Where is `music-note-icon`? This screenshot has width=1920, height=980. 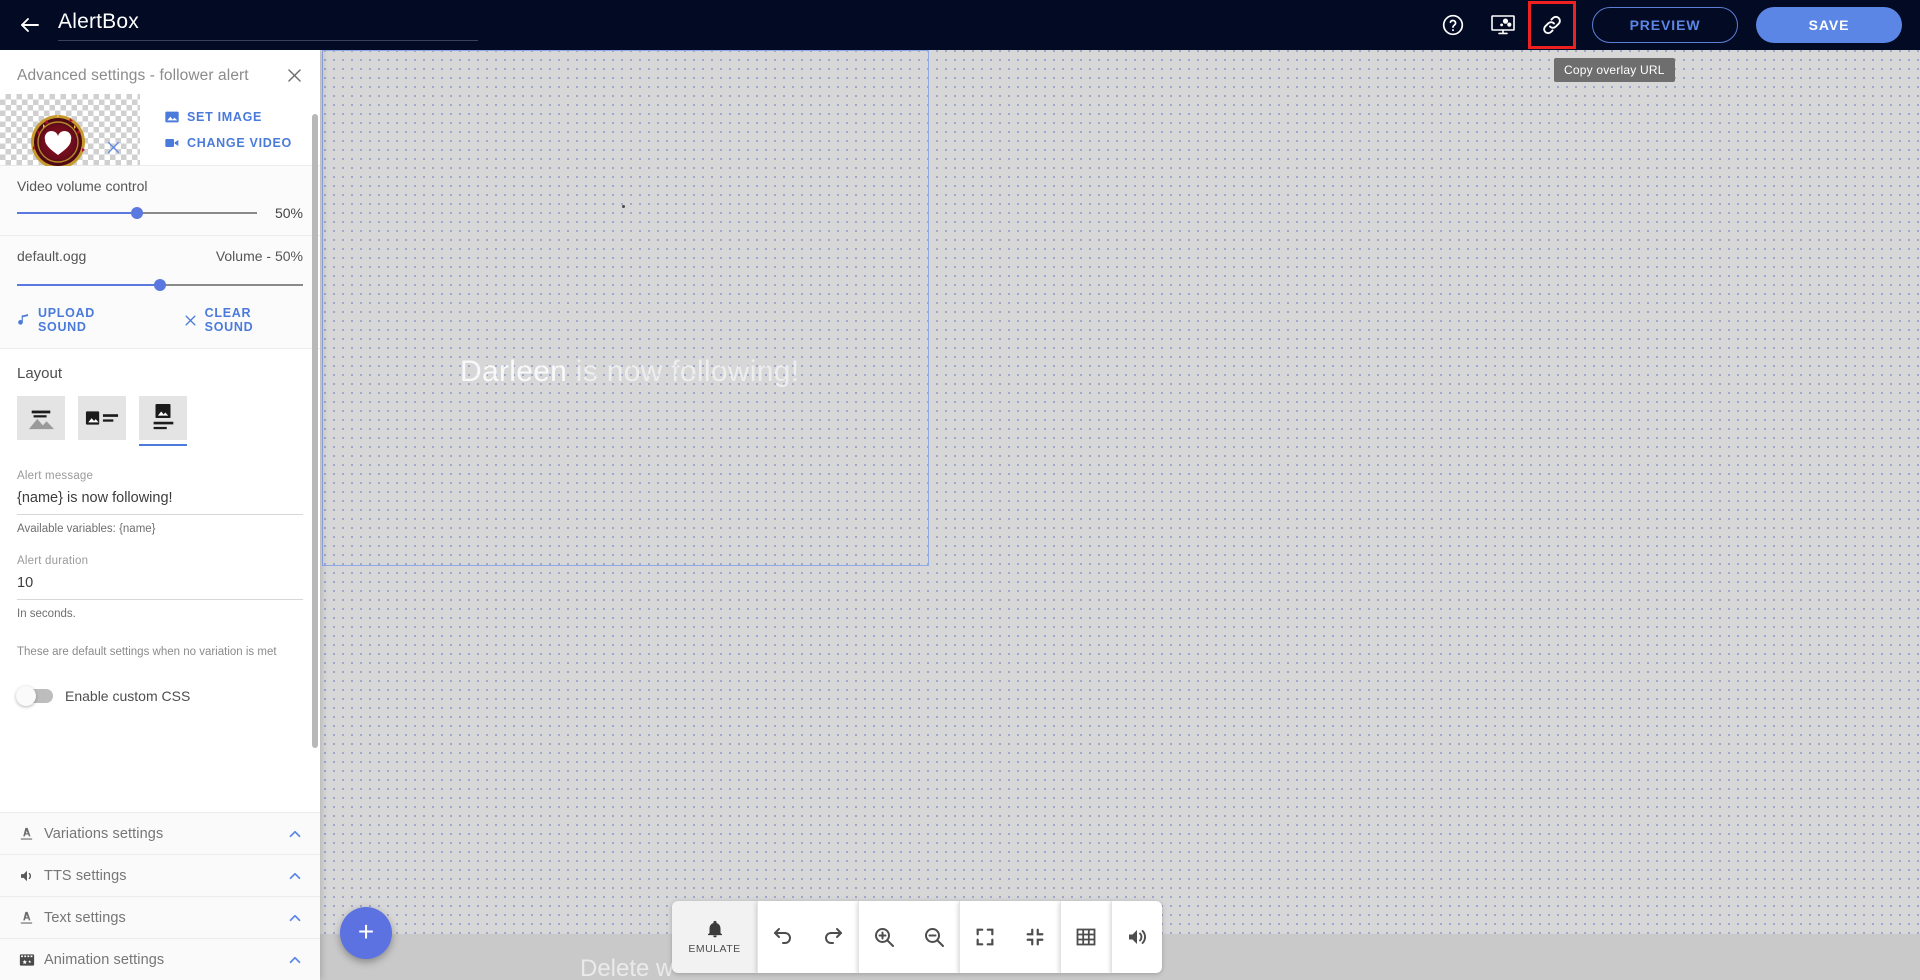
music-note-icon is located at coordinates (24, 320).